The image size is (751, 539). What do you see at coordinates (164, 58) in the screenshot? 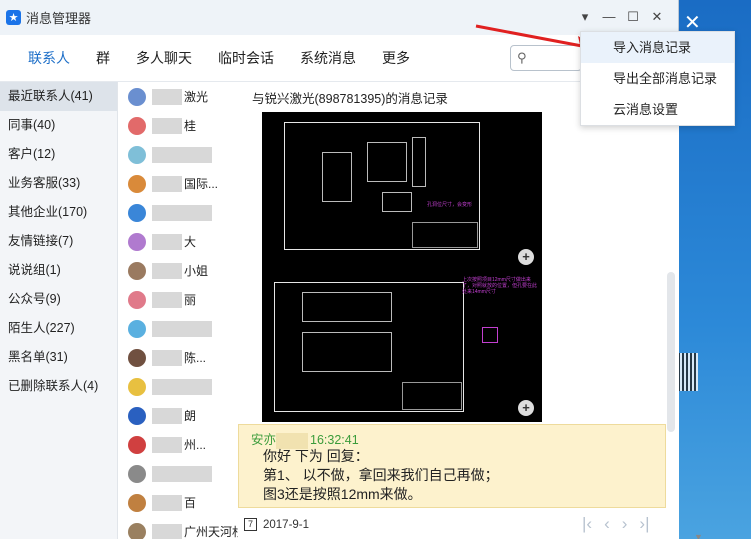
I see `tab-multi-chat: 多人聊天` at bounding box center [164, 58].